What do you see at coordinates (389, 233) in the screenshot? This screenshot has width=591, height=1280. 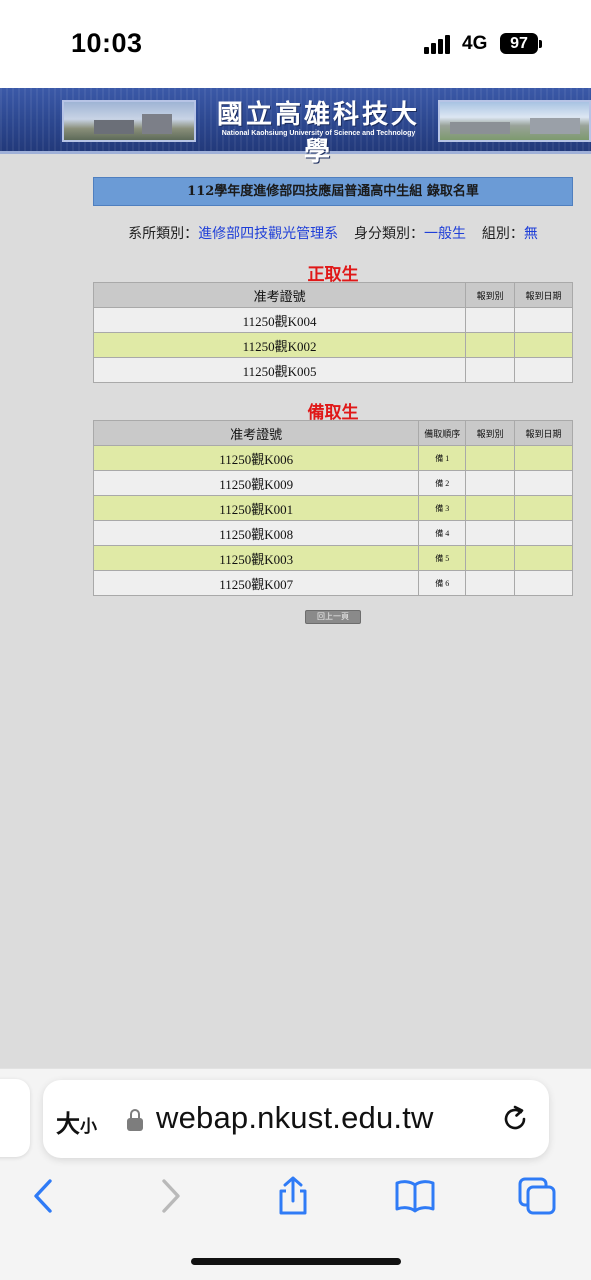 I see `identity-label: 身分類別：` at bounding box center [389, 233].